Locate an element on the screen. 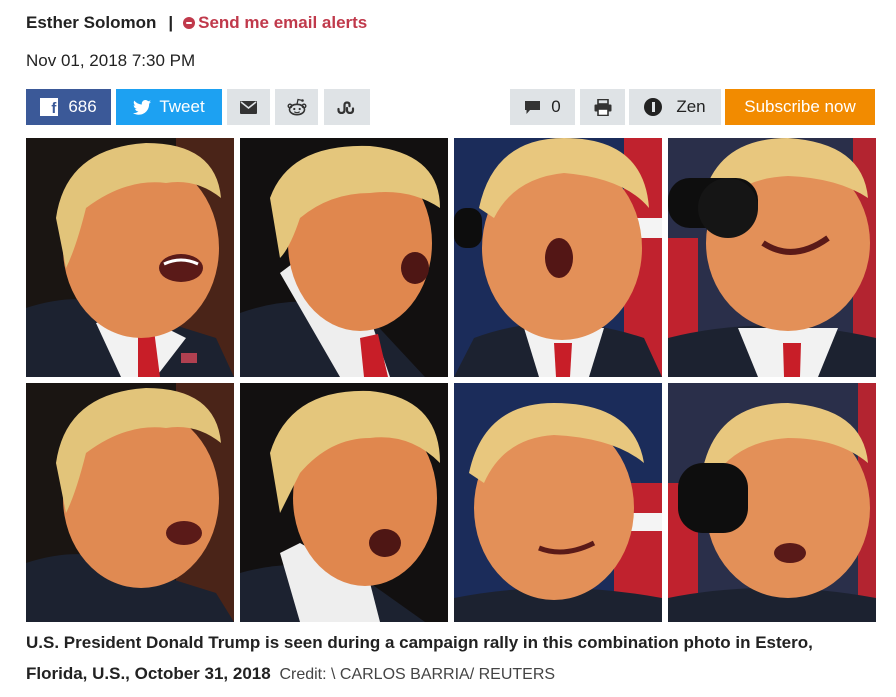  print-button is located at coordinates (602, 107).